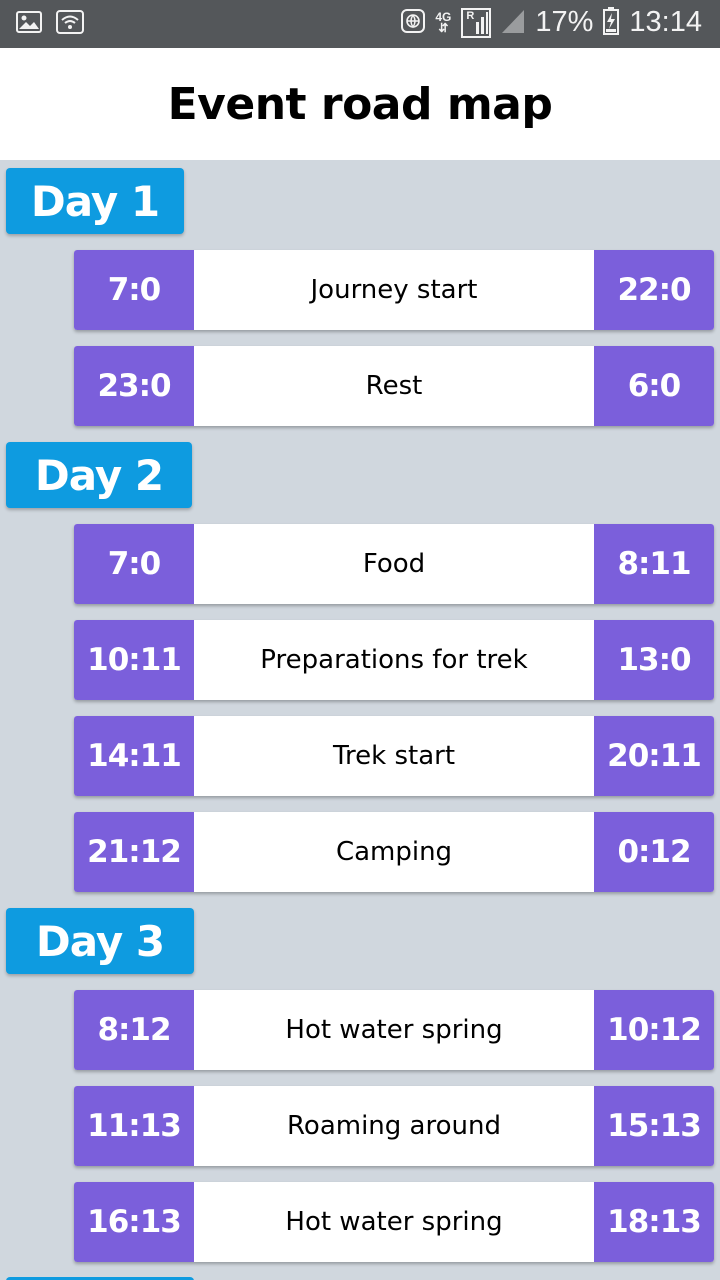 This screenshot has width=720, height=1280. What do you see at coordinates (134, 660) in the screenshot?
I see `start-time: 10:11` at bounding box center [134, 660].